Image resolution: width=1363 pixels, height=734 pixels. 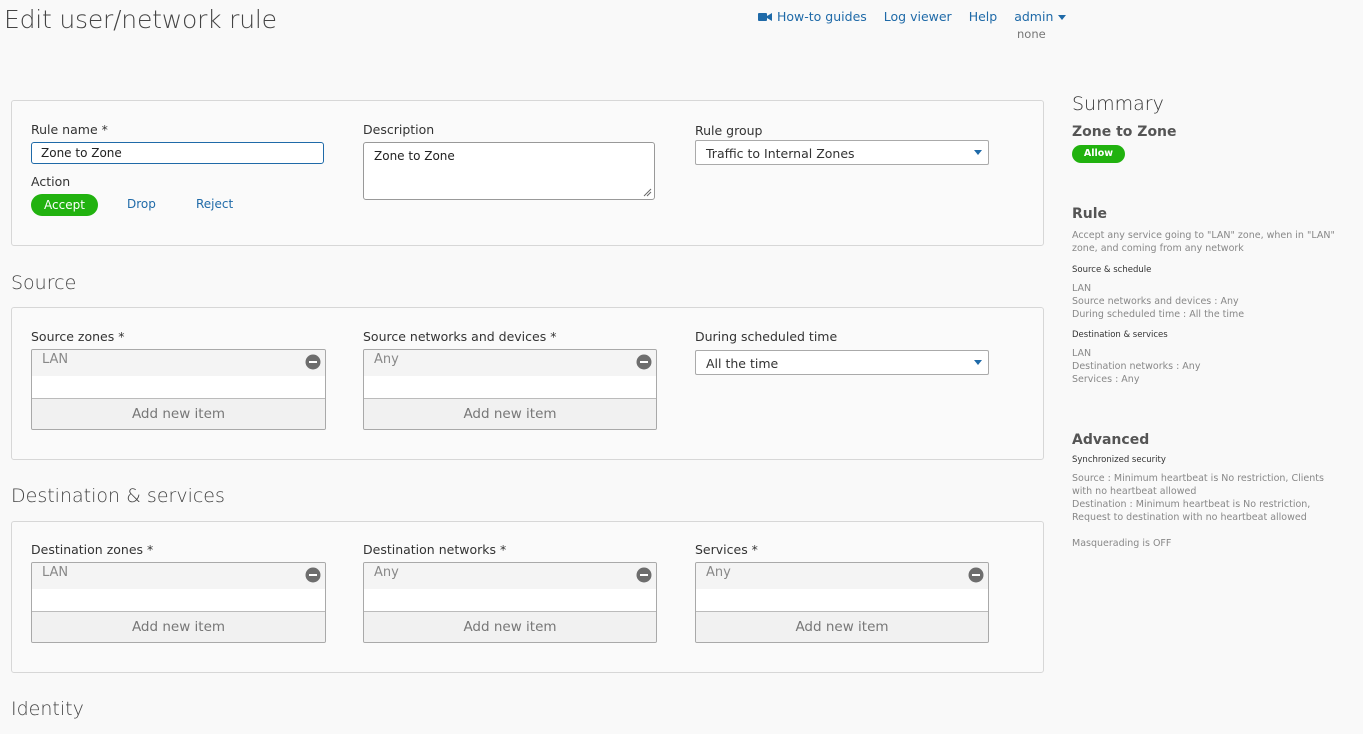 I want to click on rule-name-input, so click(x=177, y=153).